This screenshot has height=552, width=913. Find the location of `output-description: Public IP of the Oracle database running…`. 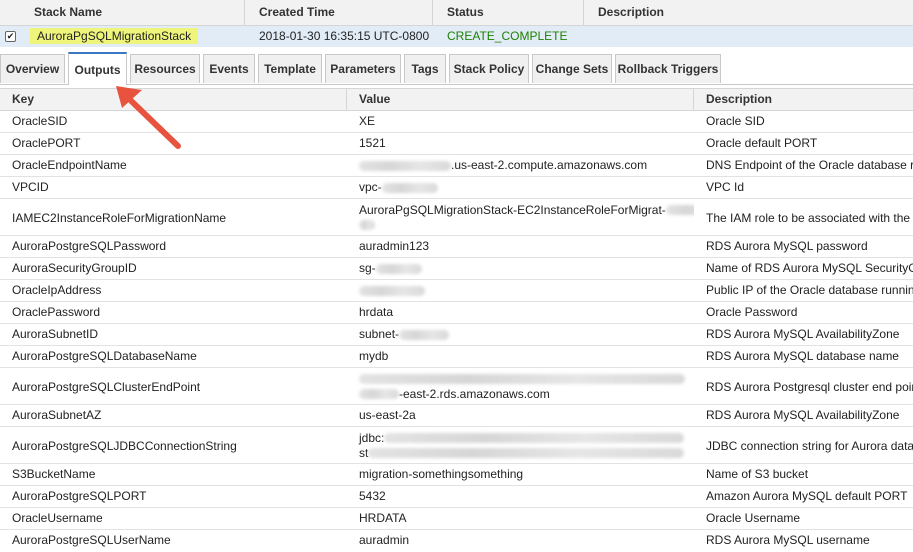

output-description: Public IP of the Oracle database running… is located at coordinates (809, 290).